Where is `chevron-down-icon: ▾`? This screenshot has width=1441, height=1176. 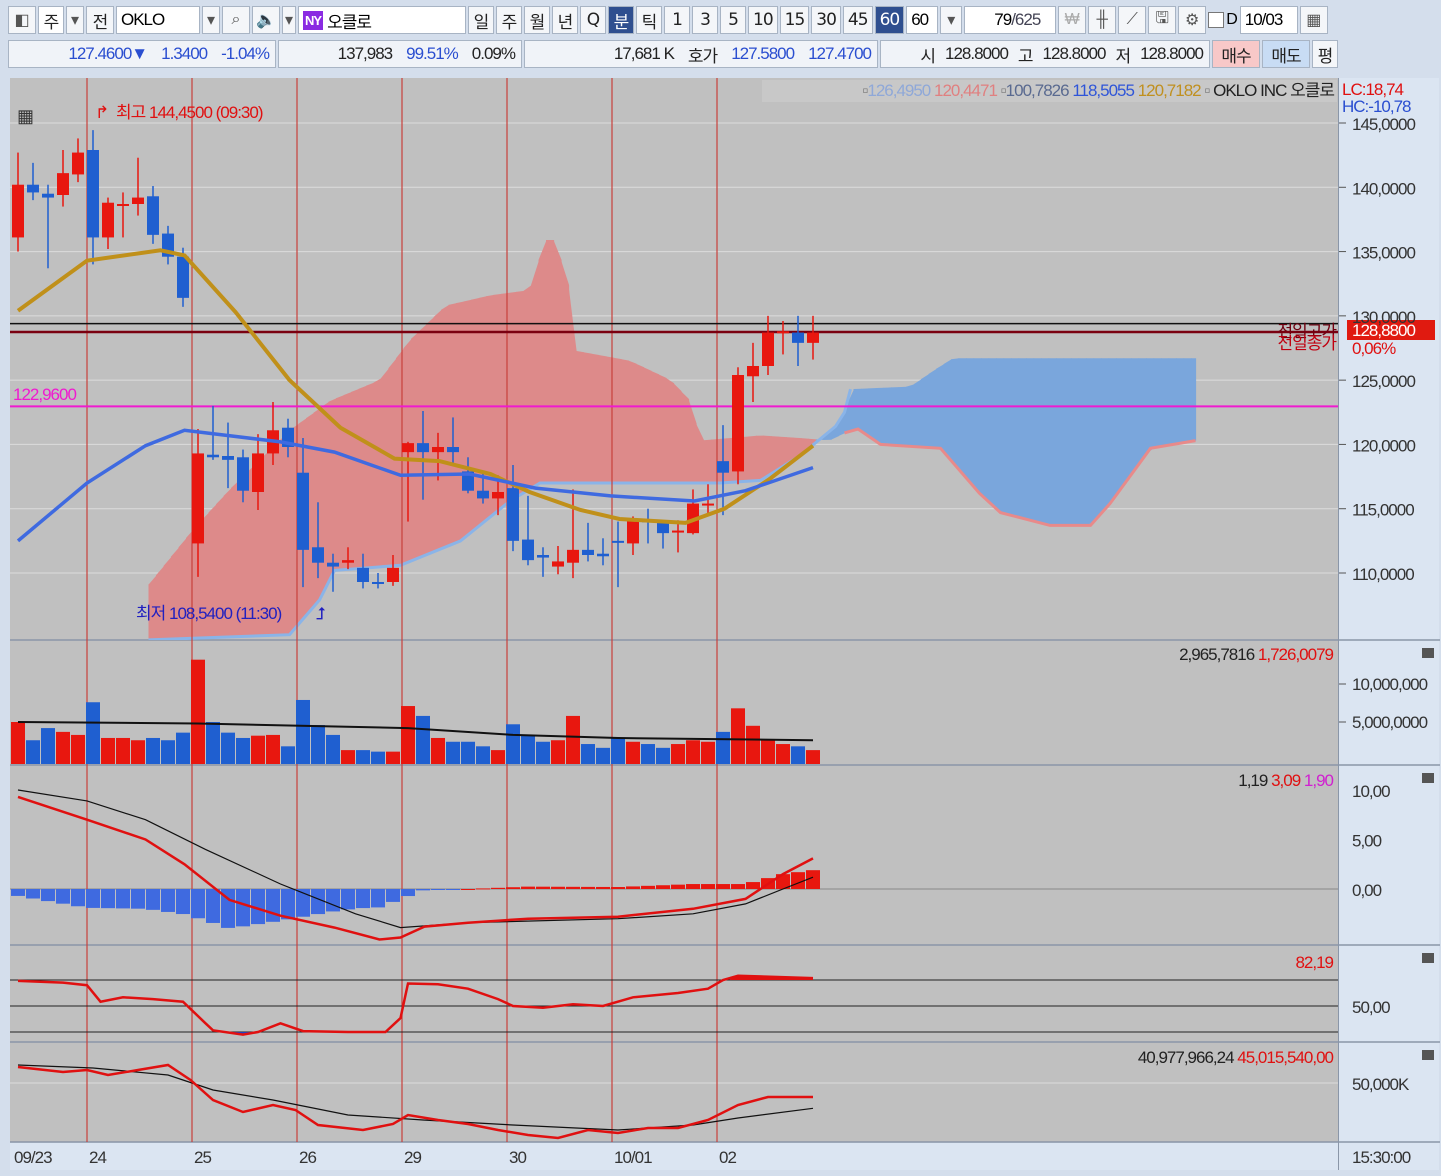
chevron-down-icon: ▾ is located at coordinates (75, 20).